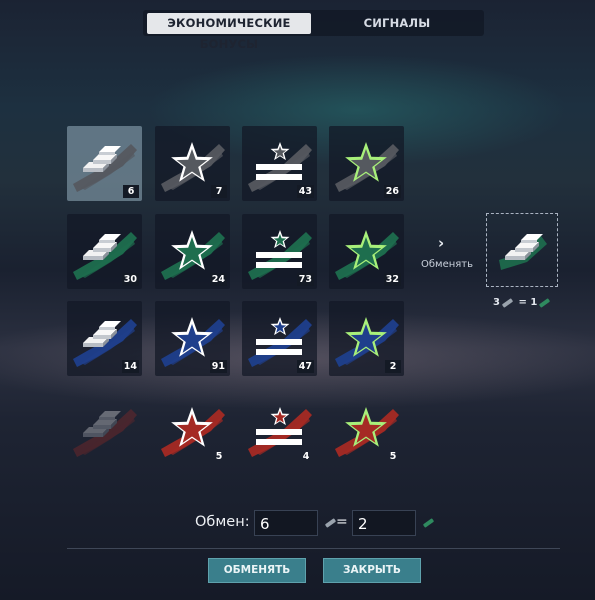  Describe the element at coordinates (393, 366) in the screenshot. I see `bonus-count: 2` at that location.